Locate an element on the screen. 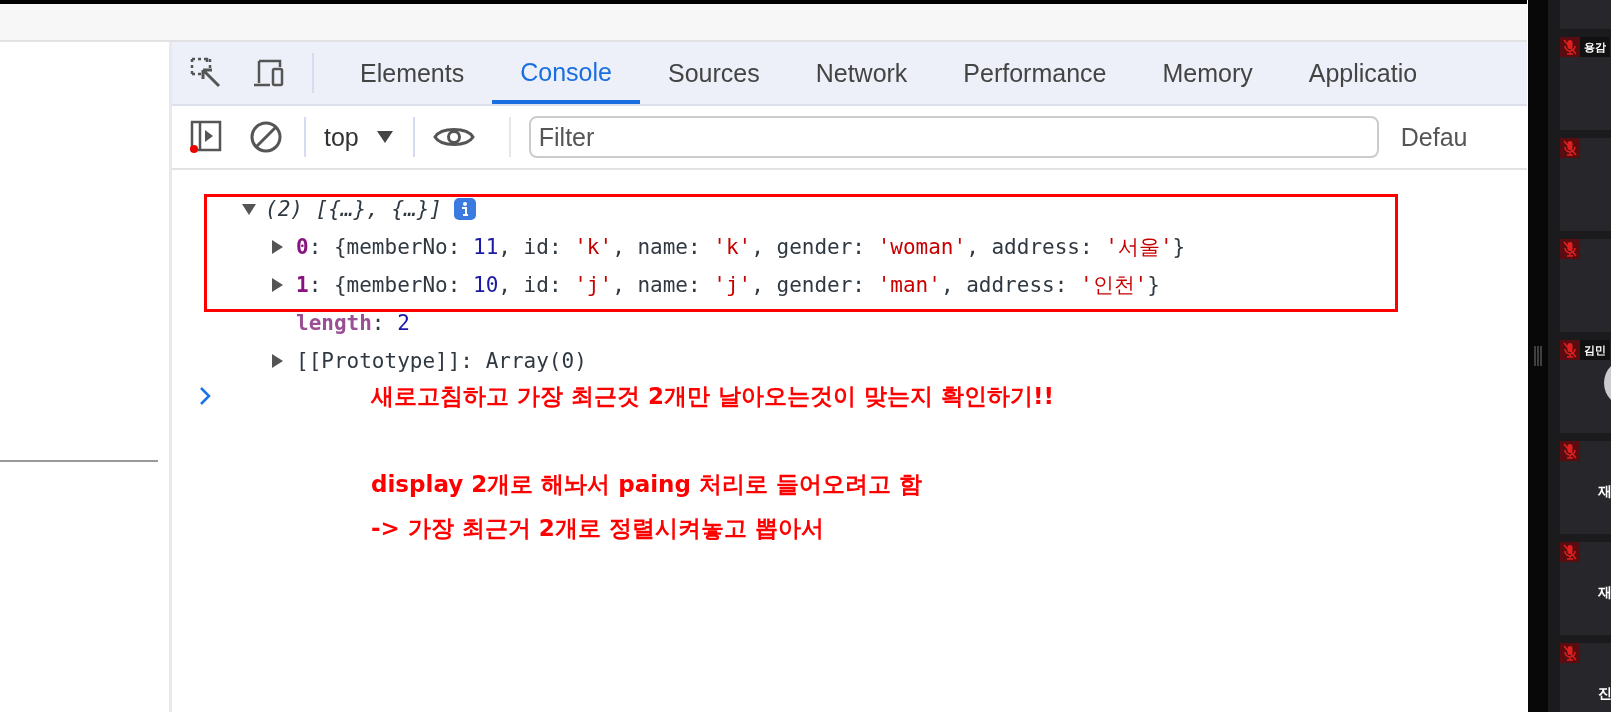 The image size is (1611, 712). property-text: length: 2 is located at coordinates (353, 323).